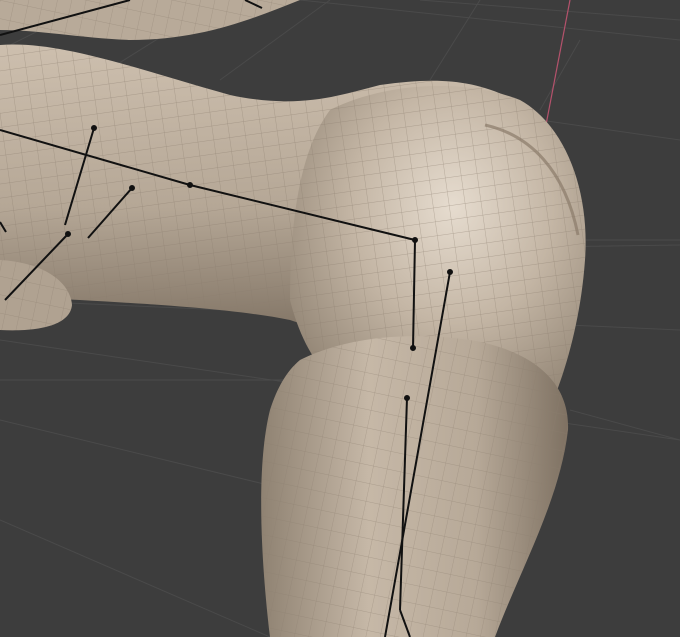 The height and width of the screenshot is (637, 680). Describe the element at coordinates (413, 348) in the screenshot. I see `joint-hip` at that location.